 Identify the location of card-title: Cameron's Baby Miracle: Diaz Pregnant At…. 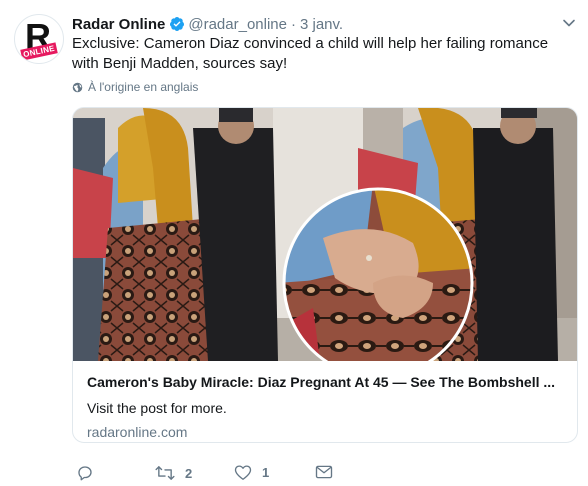
(327, 382).